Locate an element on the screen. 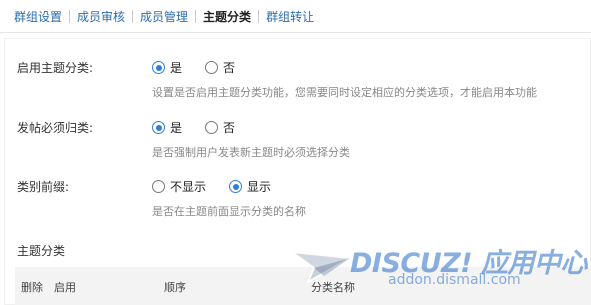  tab-group-transfer: 群组转让 is located at coordinates (290, 16).